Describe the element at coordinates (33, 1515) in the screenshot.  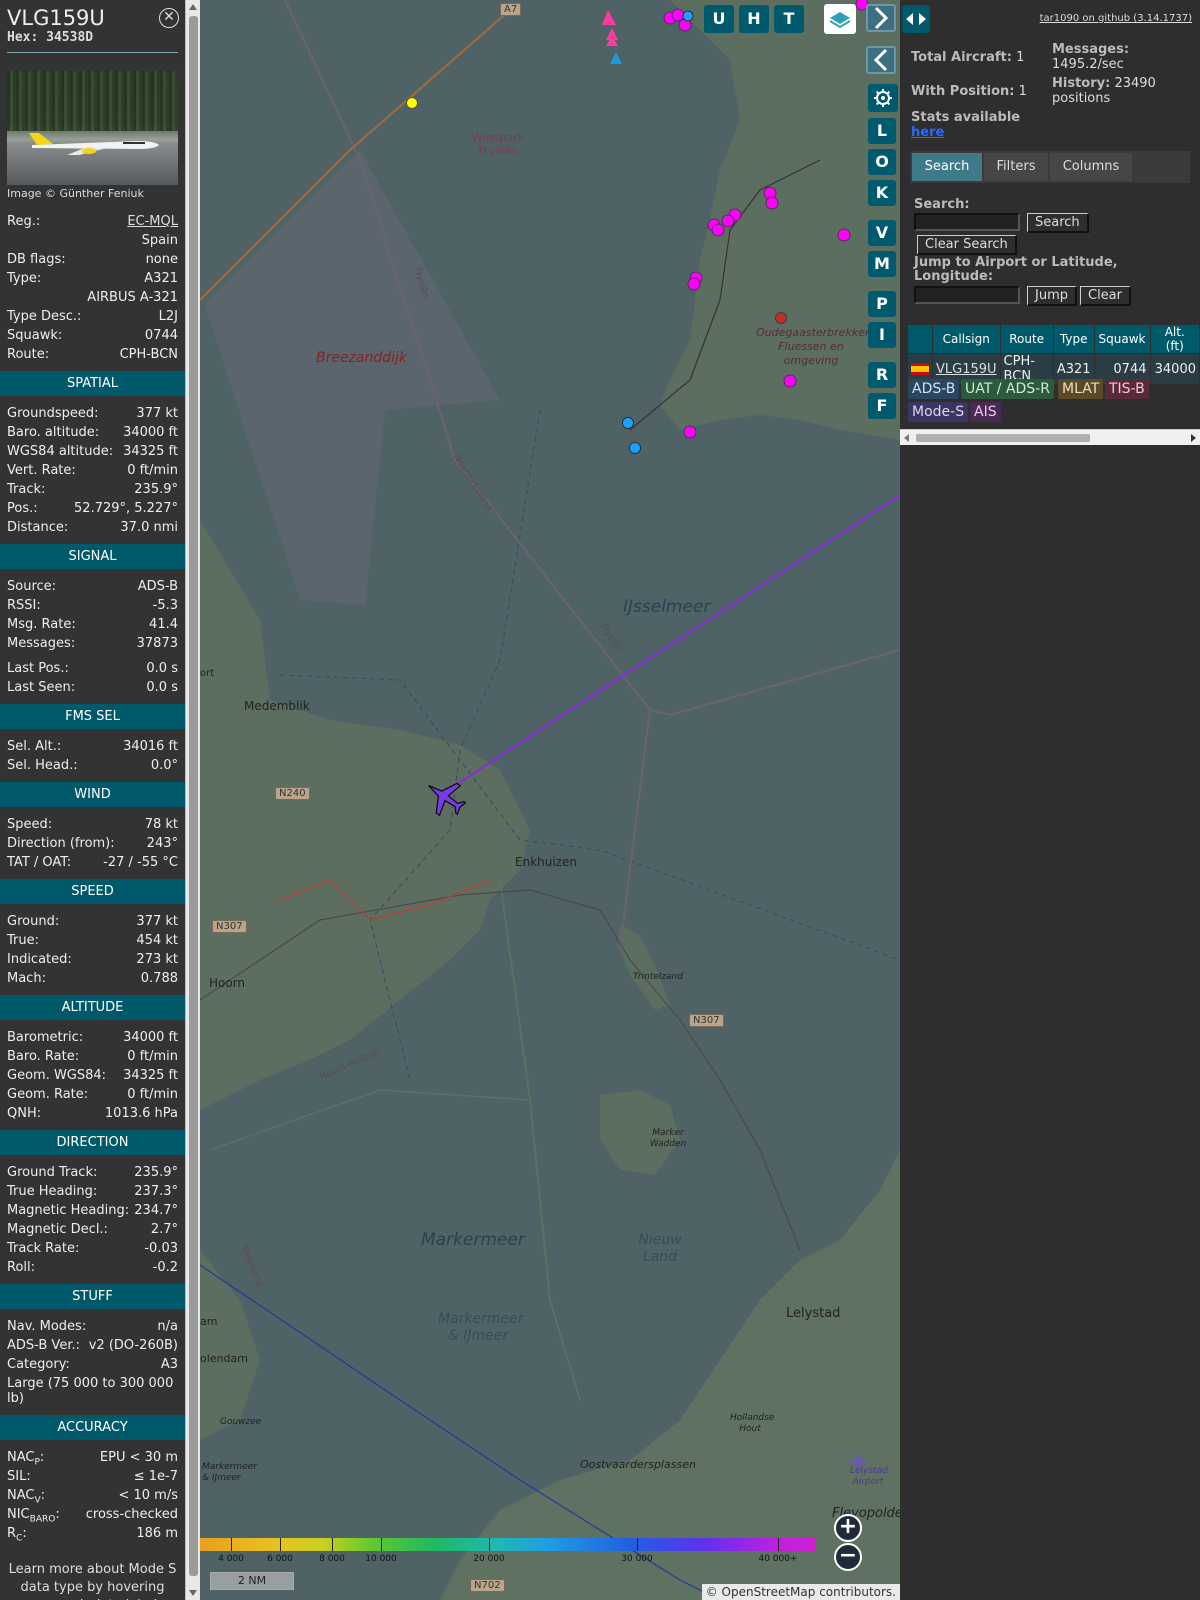
I see `accuracy-label: NICBARO:` at that location.